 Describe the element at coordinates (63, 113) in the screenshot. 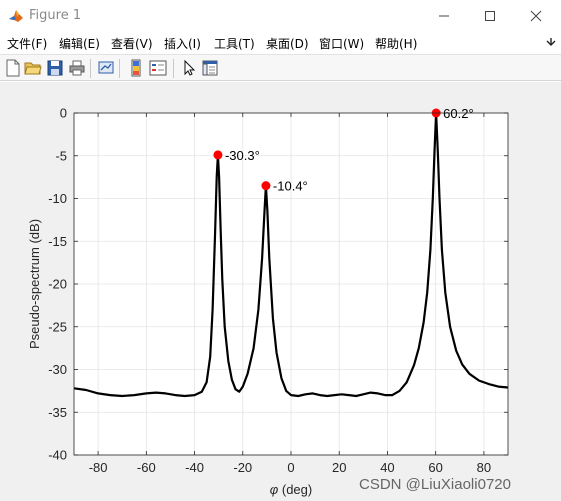

I see `y-tick-label: 0` at that location.